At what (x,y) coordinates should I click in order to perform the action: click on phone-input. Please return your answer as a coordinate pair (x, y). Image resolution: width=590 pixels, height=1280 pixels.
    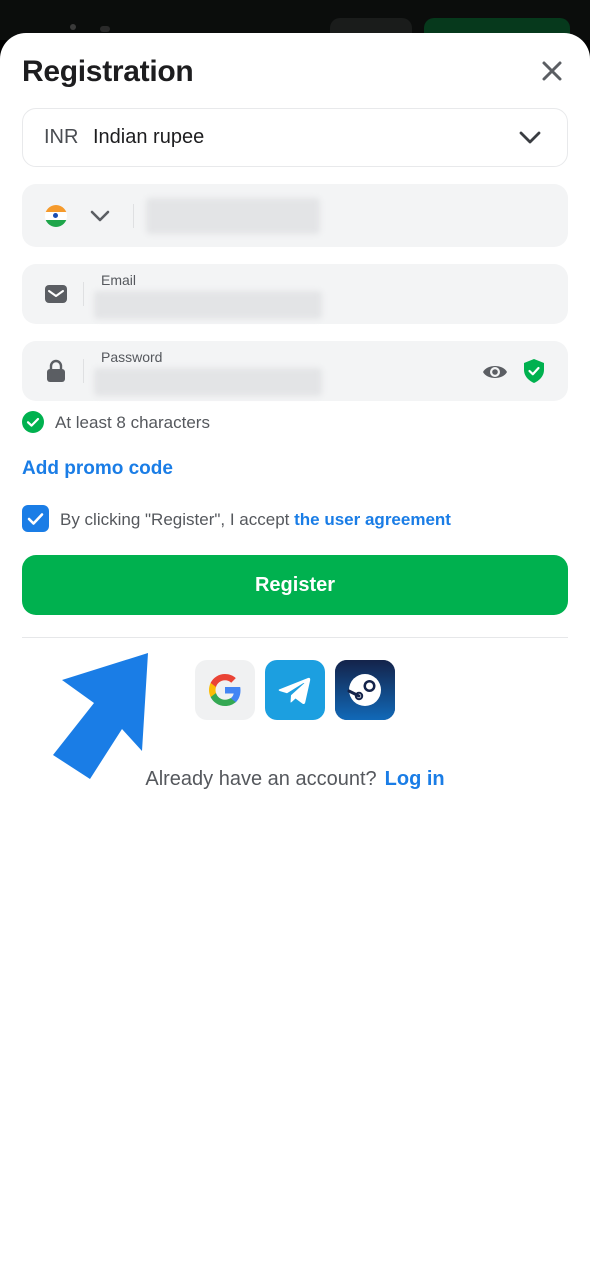
    Looking at the image, I should click on (233, 216).